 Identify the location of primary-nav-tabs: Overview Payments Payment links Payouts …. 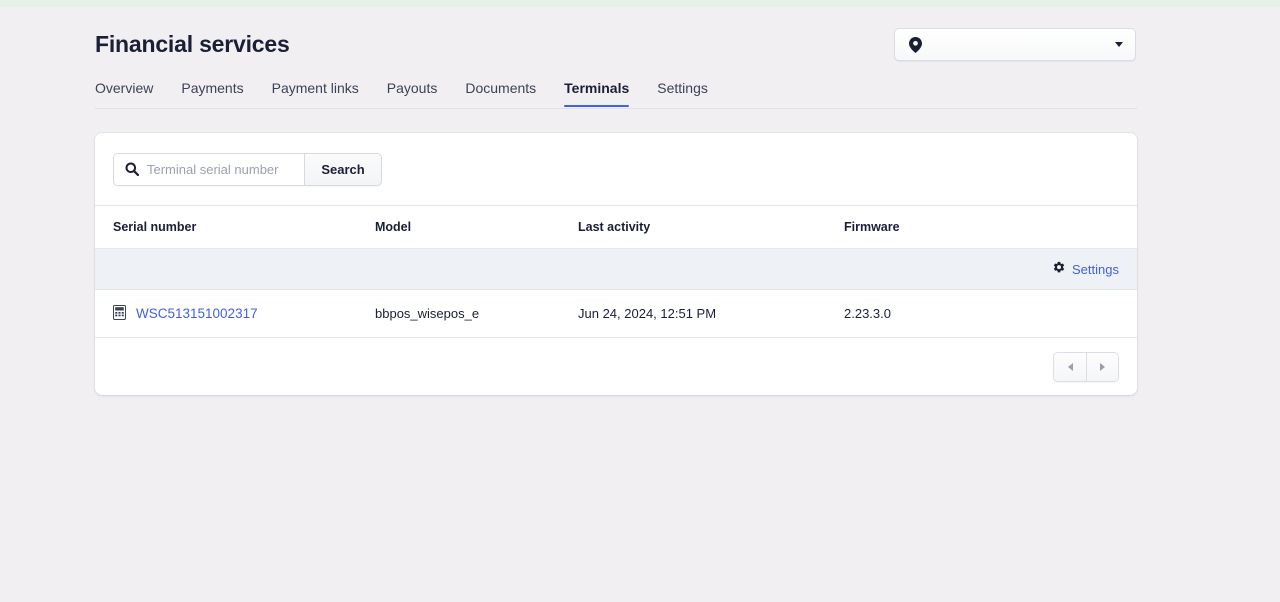
(616, 94).